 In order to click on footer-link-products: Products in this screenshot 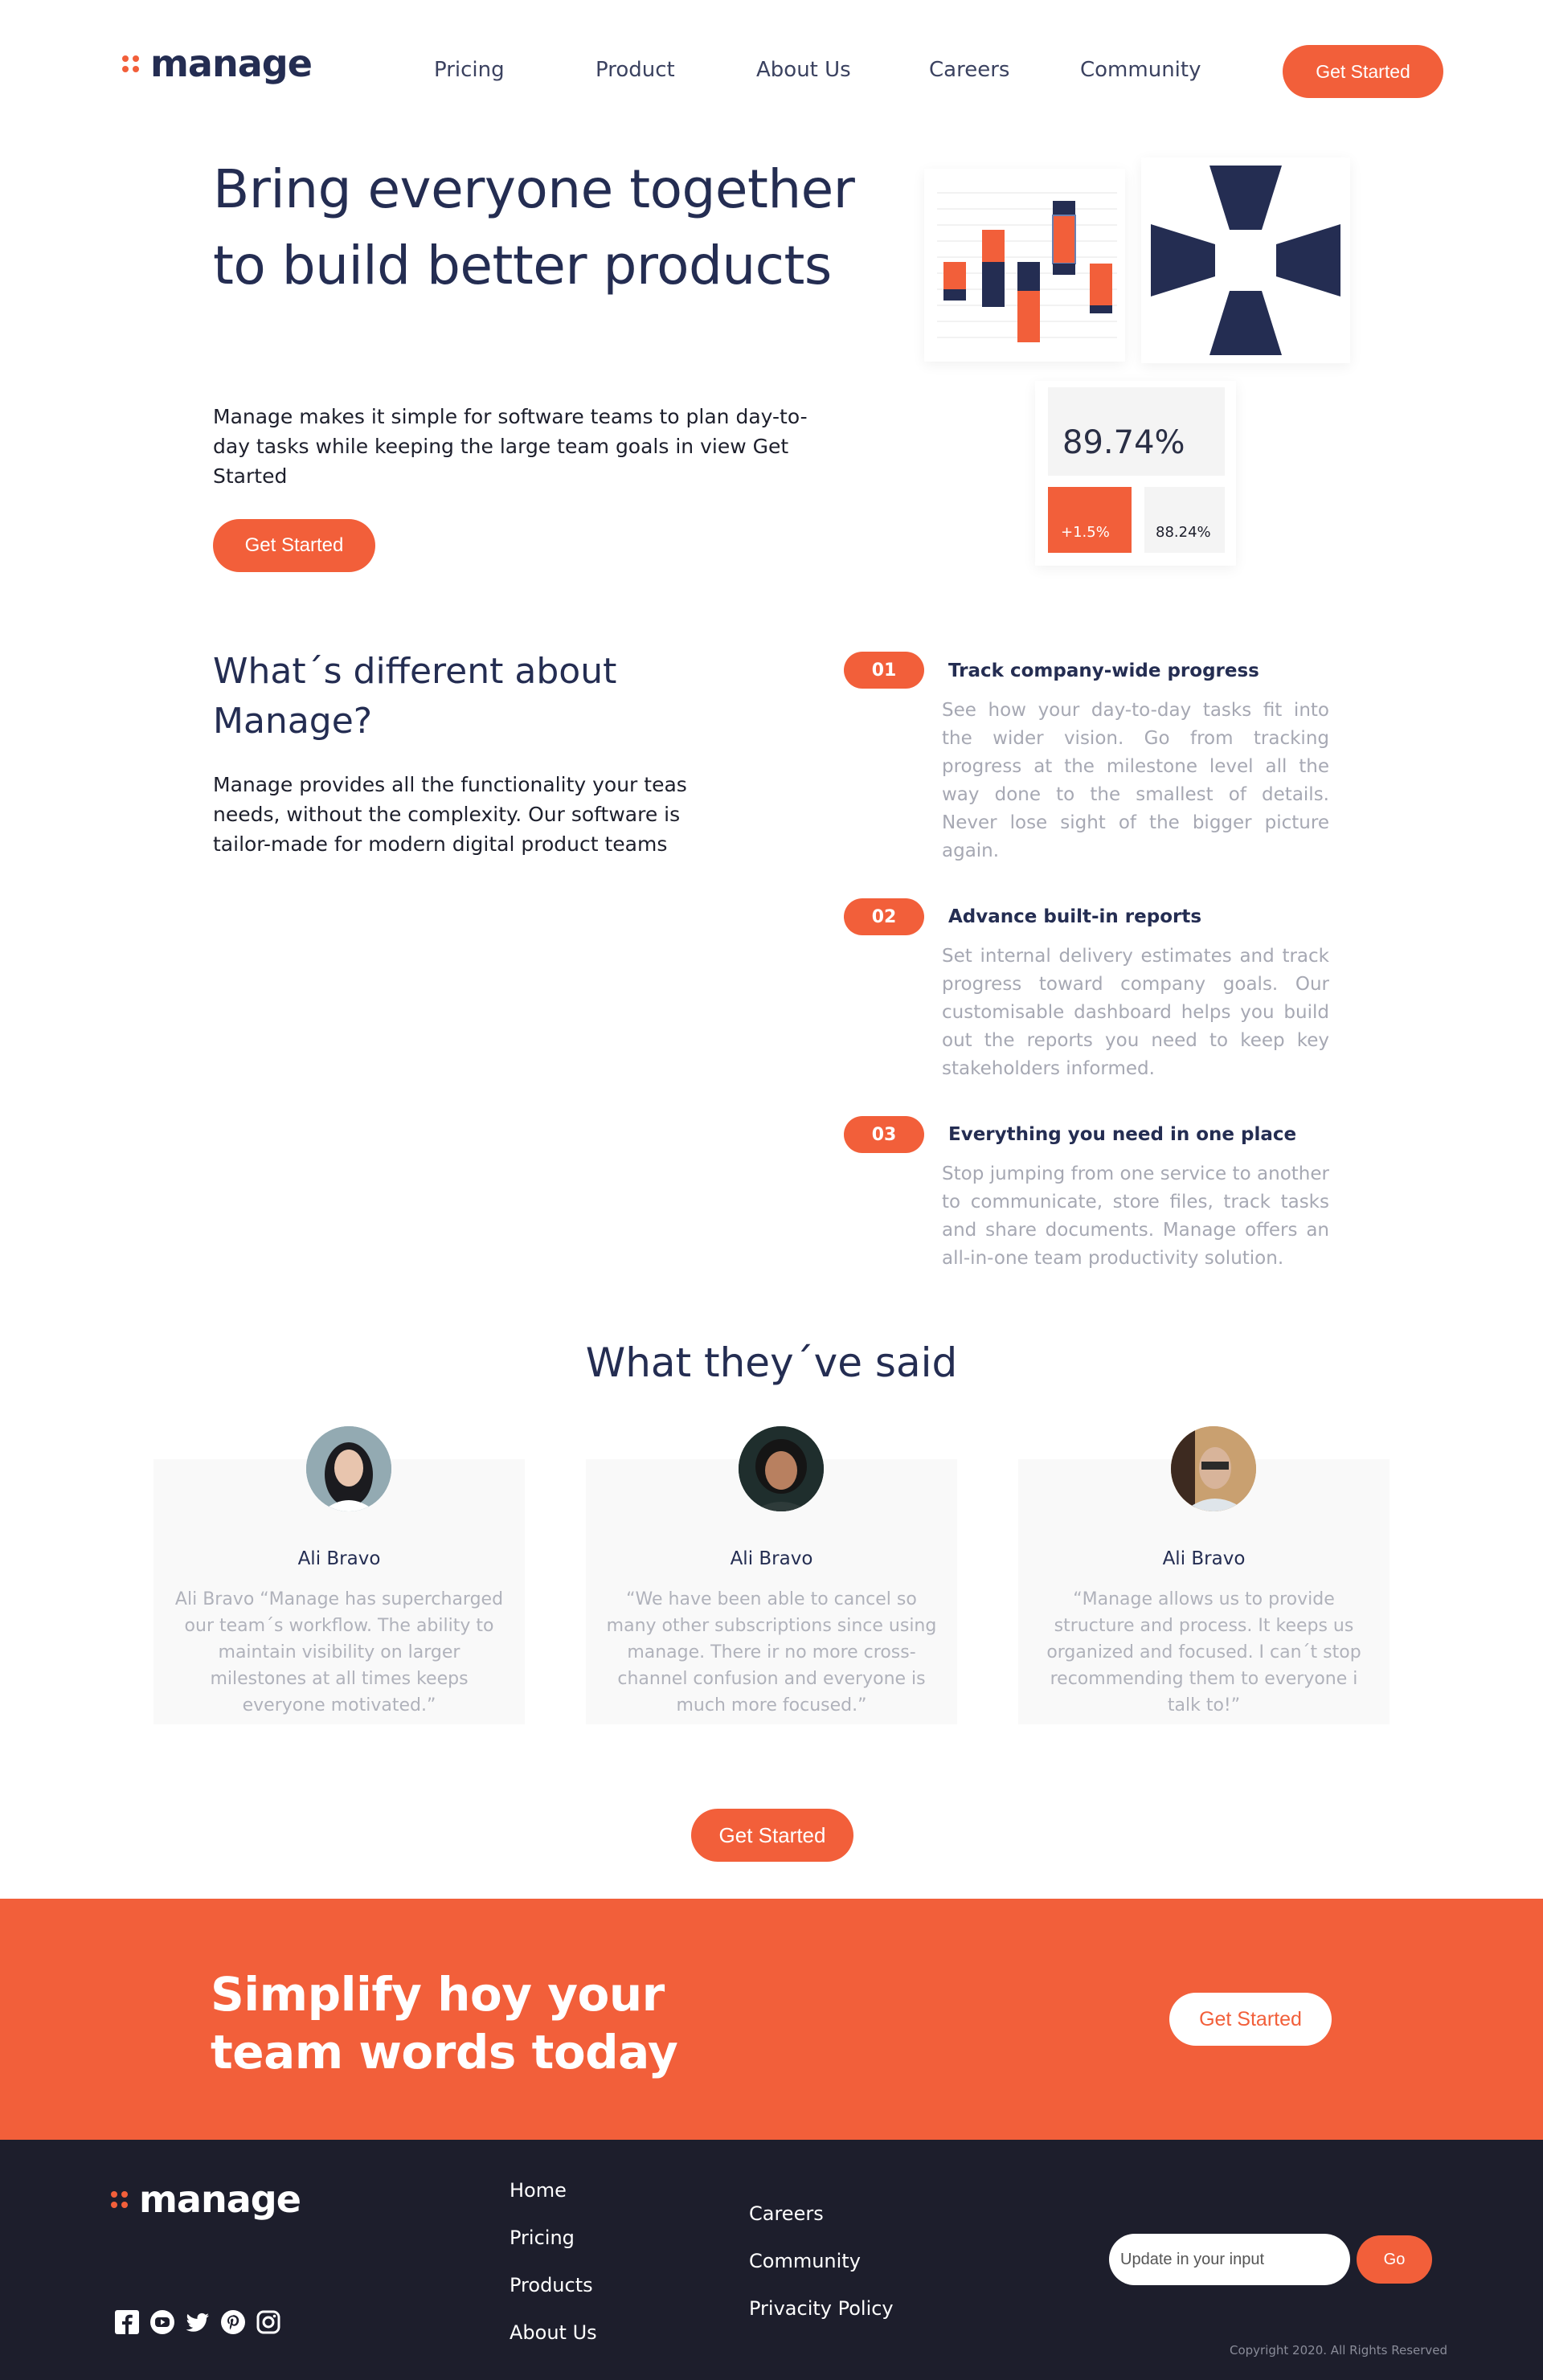, I will do `click(551, 2285)`.